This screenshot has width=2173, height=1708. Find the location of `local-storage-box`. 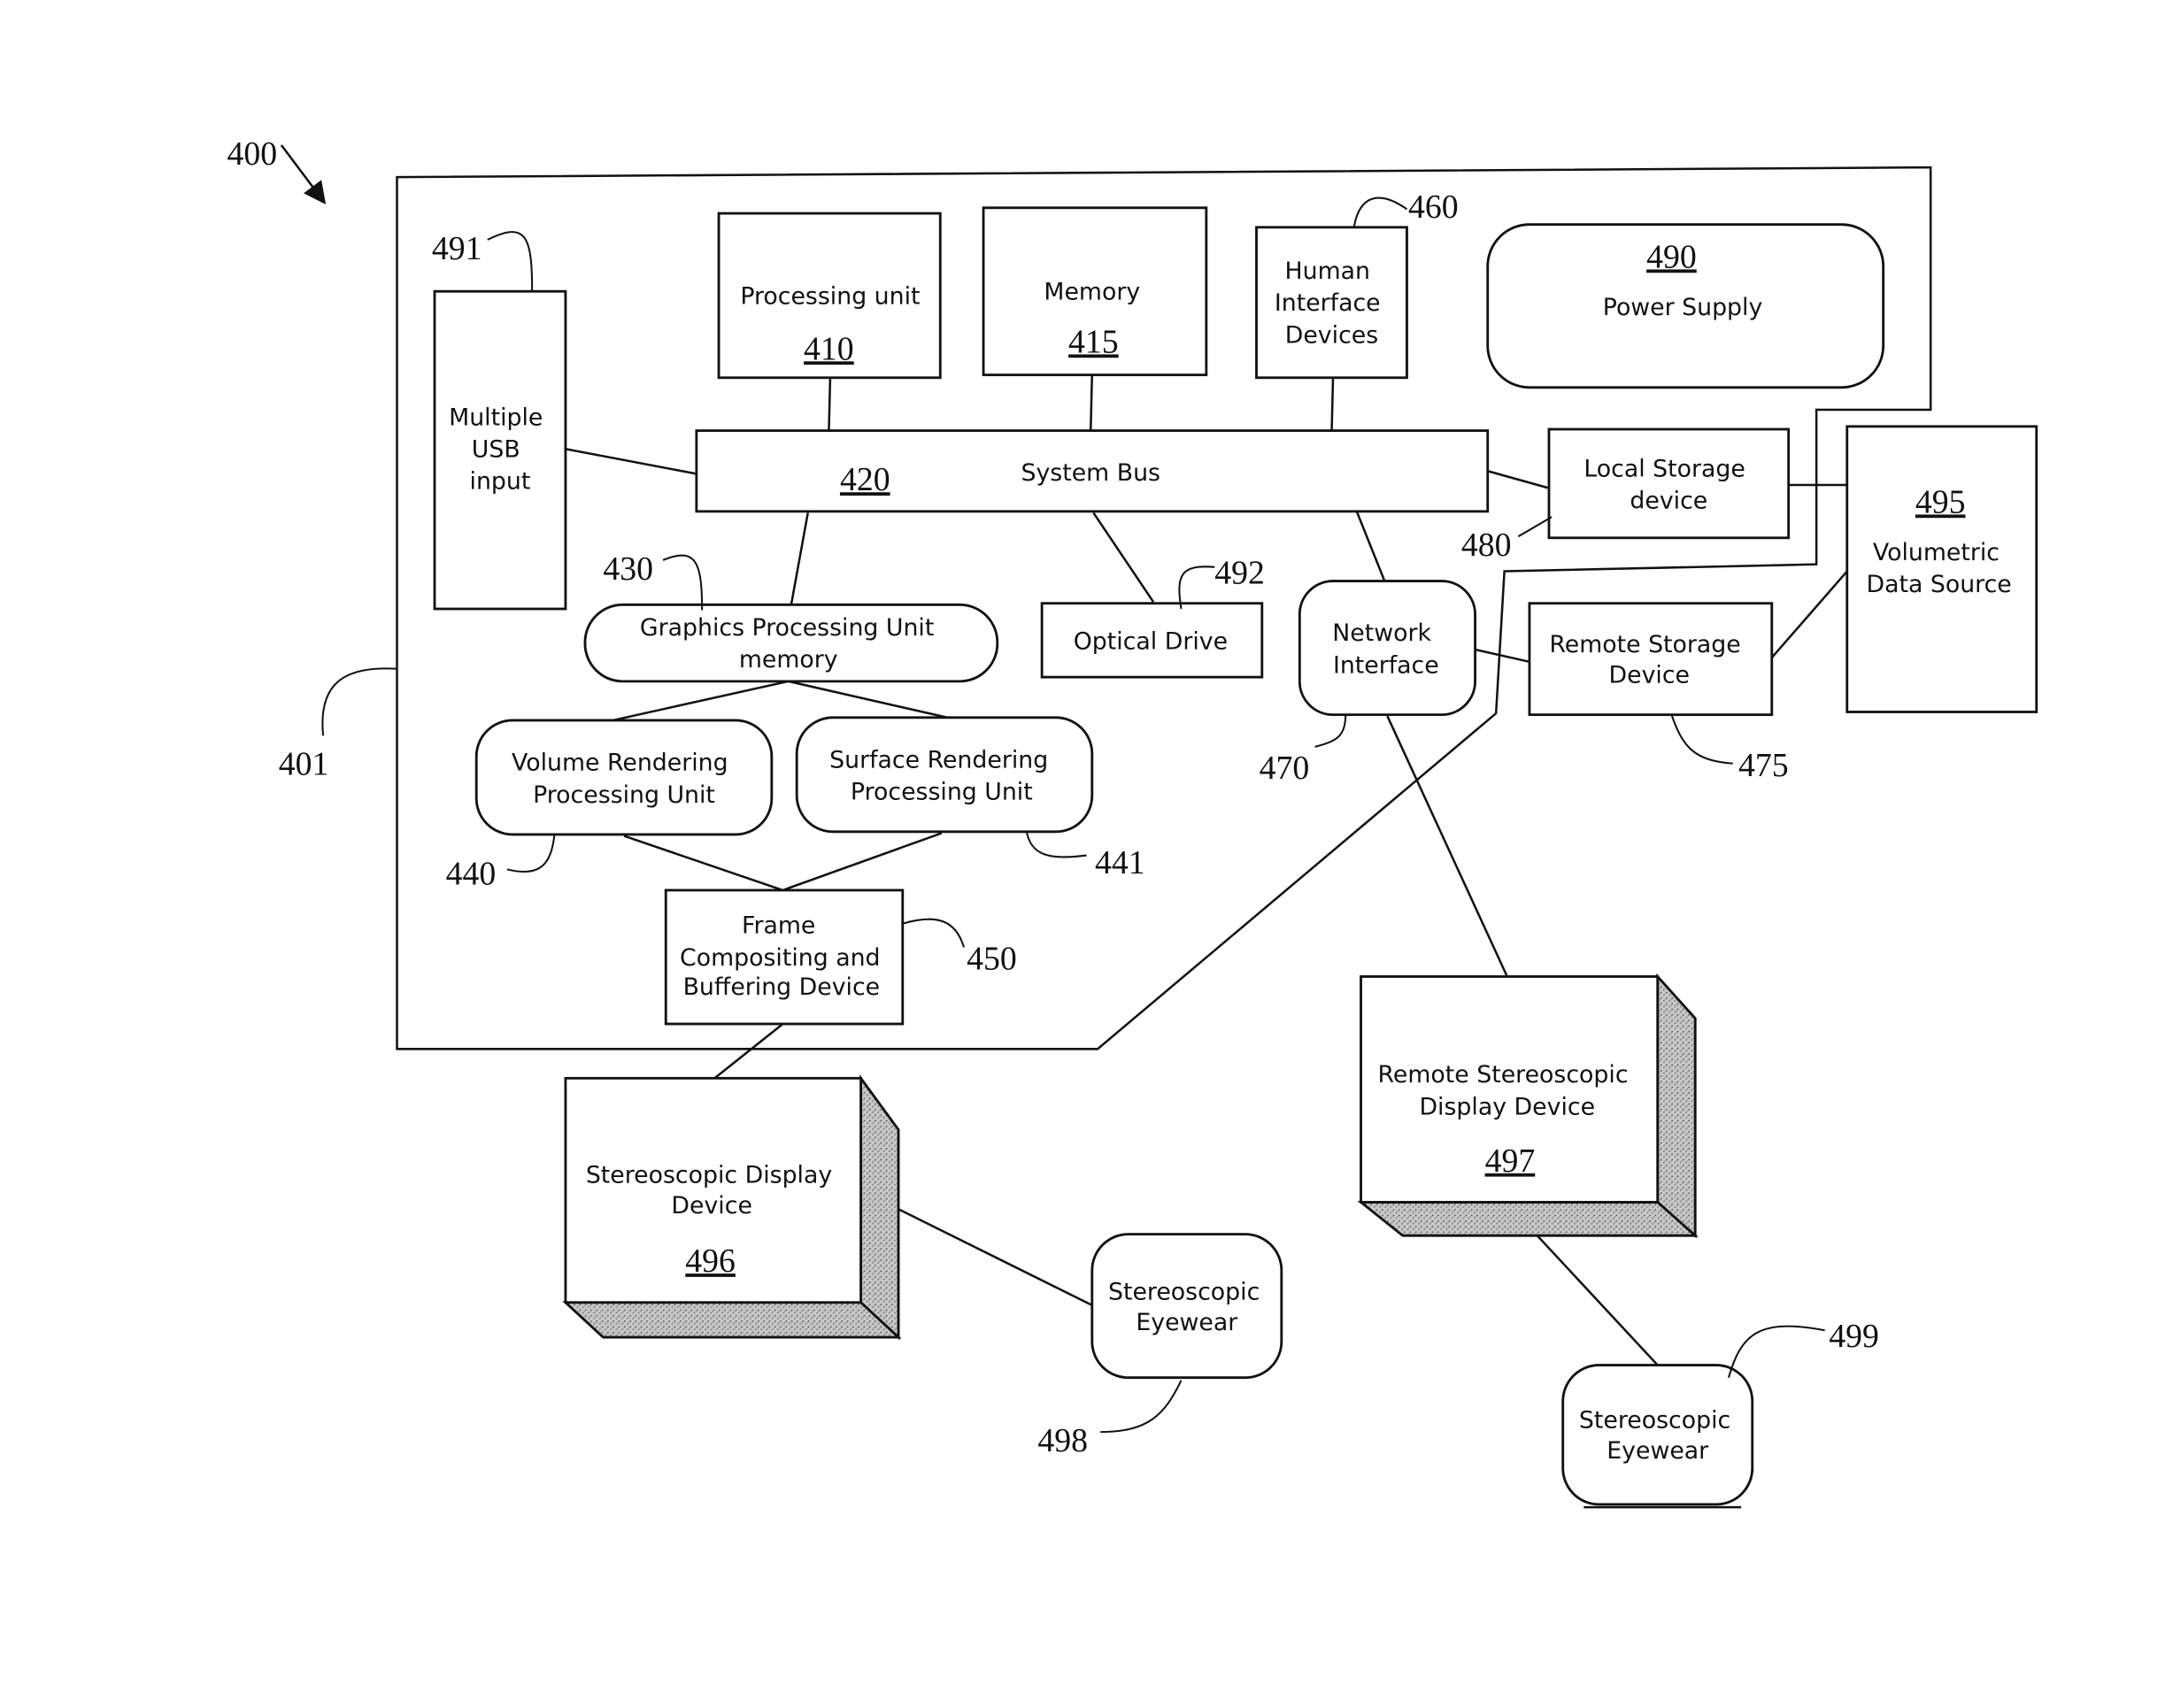

local-storage-box is located at coordinates (1669, 483).